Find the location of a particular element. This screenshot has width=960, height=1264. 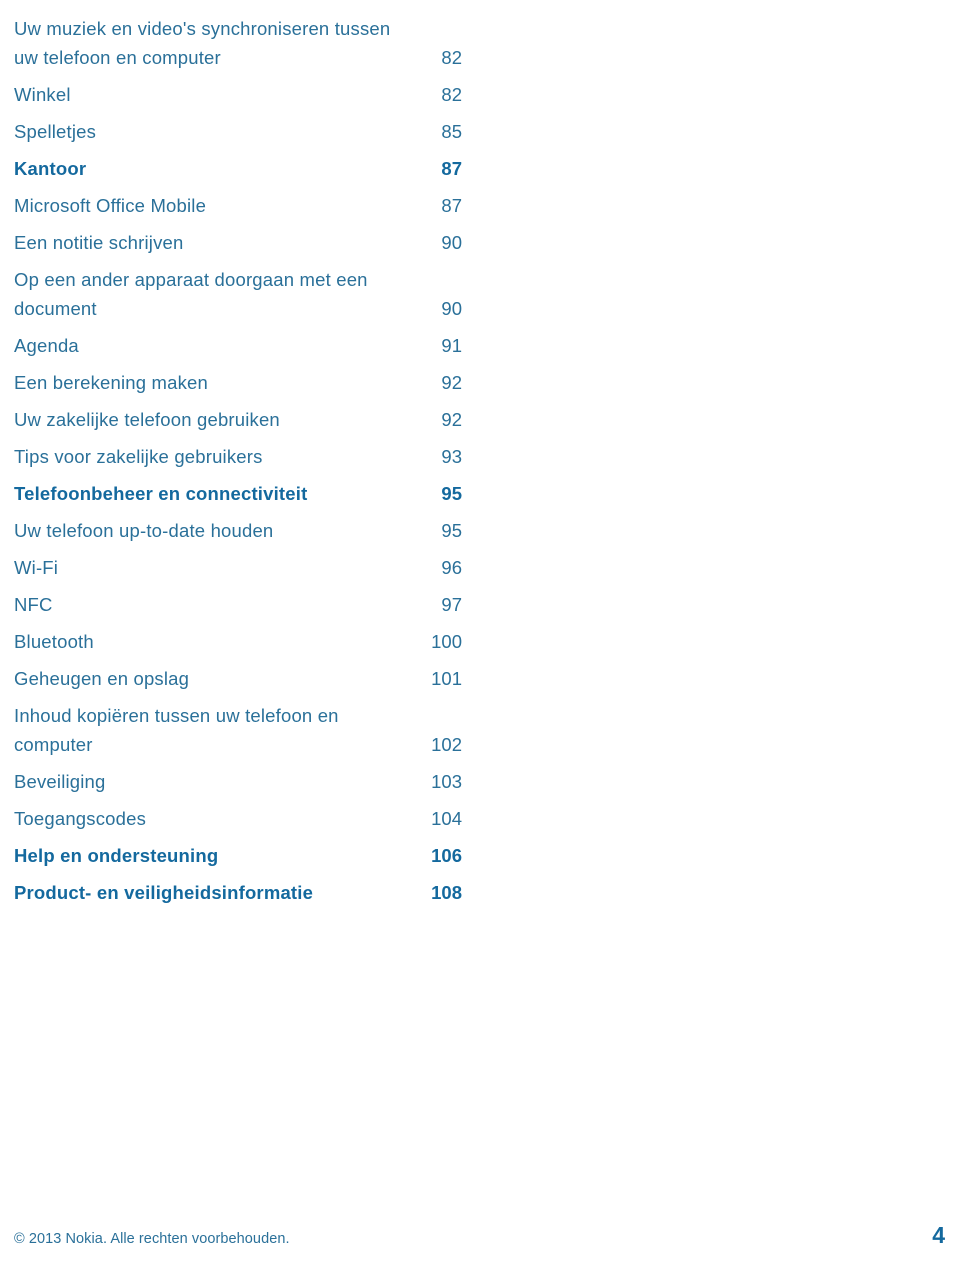

toc-entry-title: NFC is located at coordinates (33, 604).